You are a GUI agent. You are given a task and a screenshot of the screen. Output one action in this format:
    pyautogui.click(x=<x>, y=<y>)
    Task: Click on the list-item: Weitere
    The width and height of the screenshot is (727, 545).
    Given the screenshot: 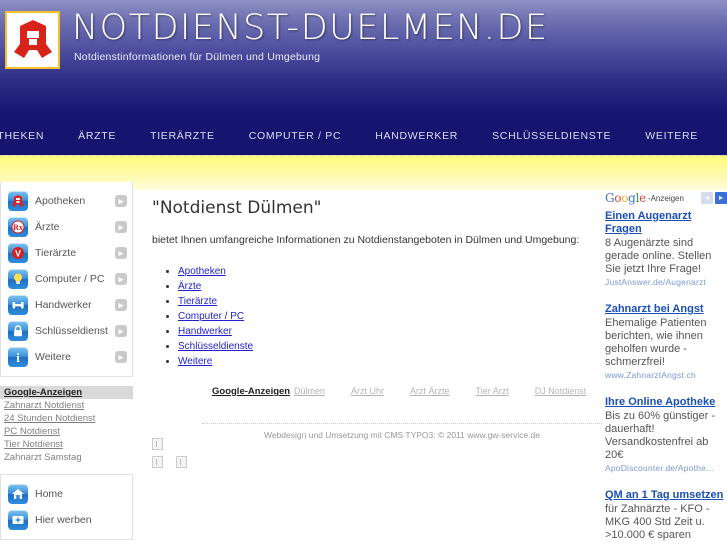 What is the action you would take?
    pyautogui.click(x=385, y=361)
    